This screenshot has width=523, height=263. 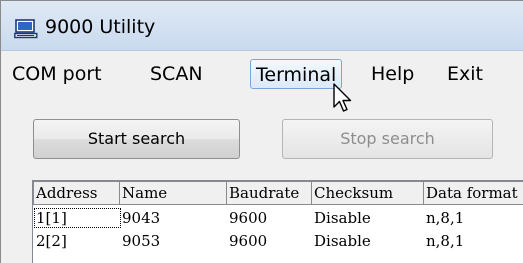 What do you see at coordinates (473, 193) in the screenshot?
I see `column-header-data-format: Data format` at bounding box center [473, 193].